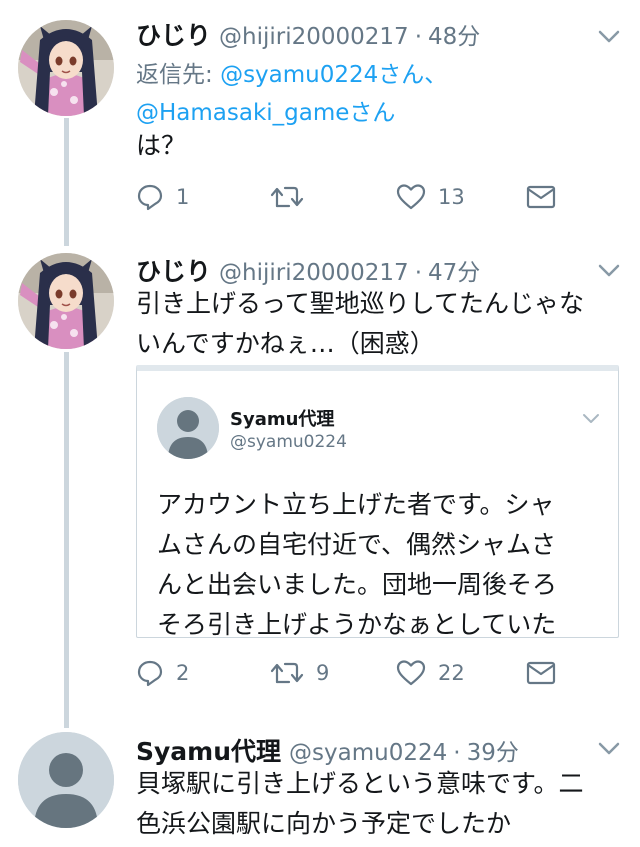  What do you see at coordinates (376, 324) in the screenshot?
I see `tweet-text: 引き上げるって聖地巡りしてたんじゃな いんですかねぇ…（困惑）` at bounding box center [376, 324].